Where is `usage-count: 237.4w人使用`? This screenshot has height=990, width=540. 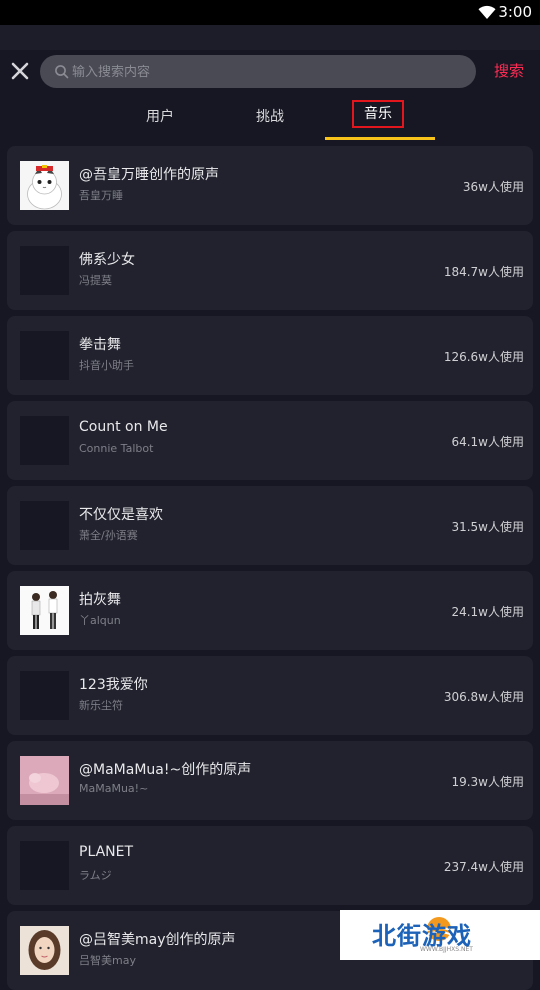
usage-count: 237.4w人使用 is located at coordinates (483, 867).